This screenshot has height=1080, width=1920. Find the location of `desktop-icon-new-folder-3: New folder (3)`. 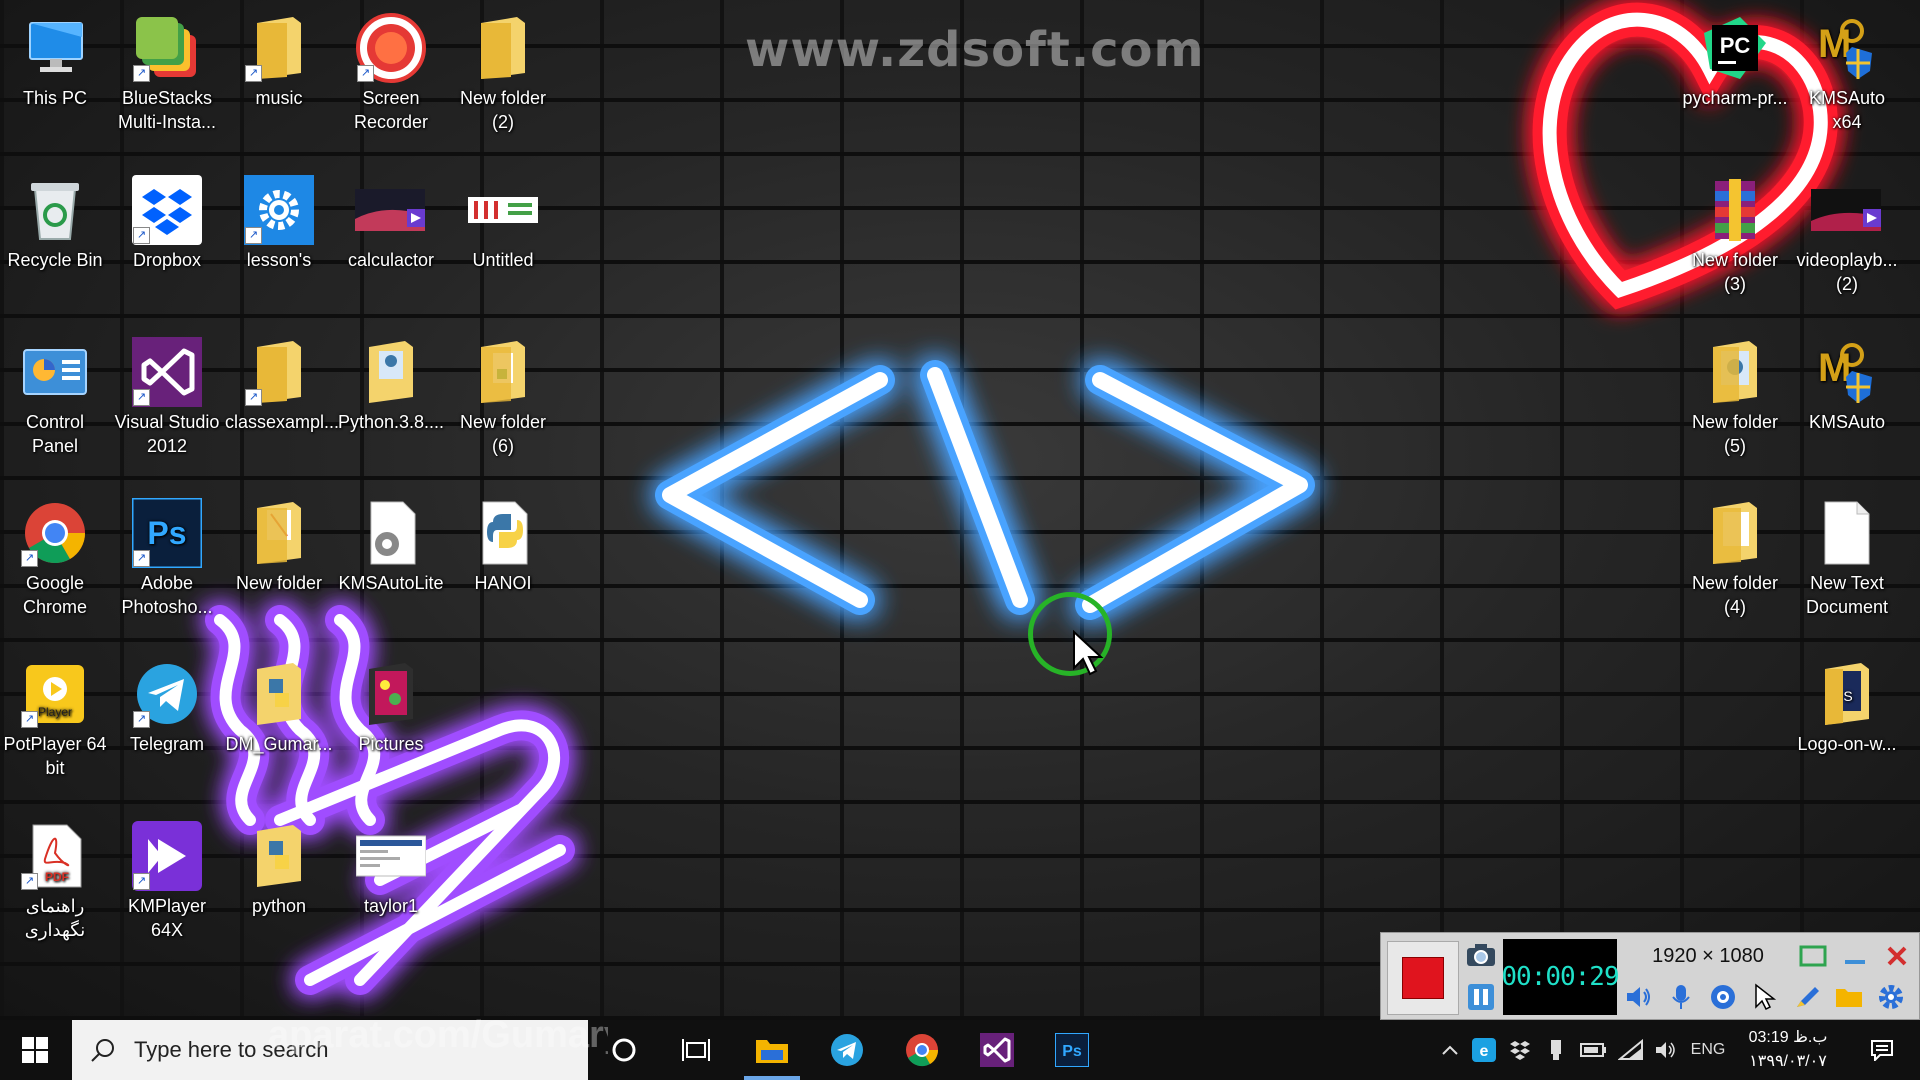

desktop-icon-new-folder-3: New folder (3) is located at coordinates (1735, 235).